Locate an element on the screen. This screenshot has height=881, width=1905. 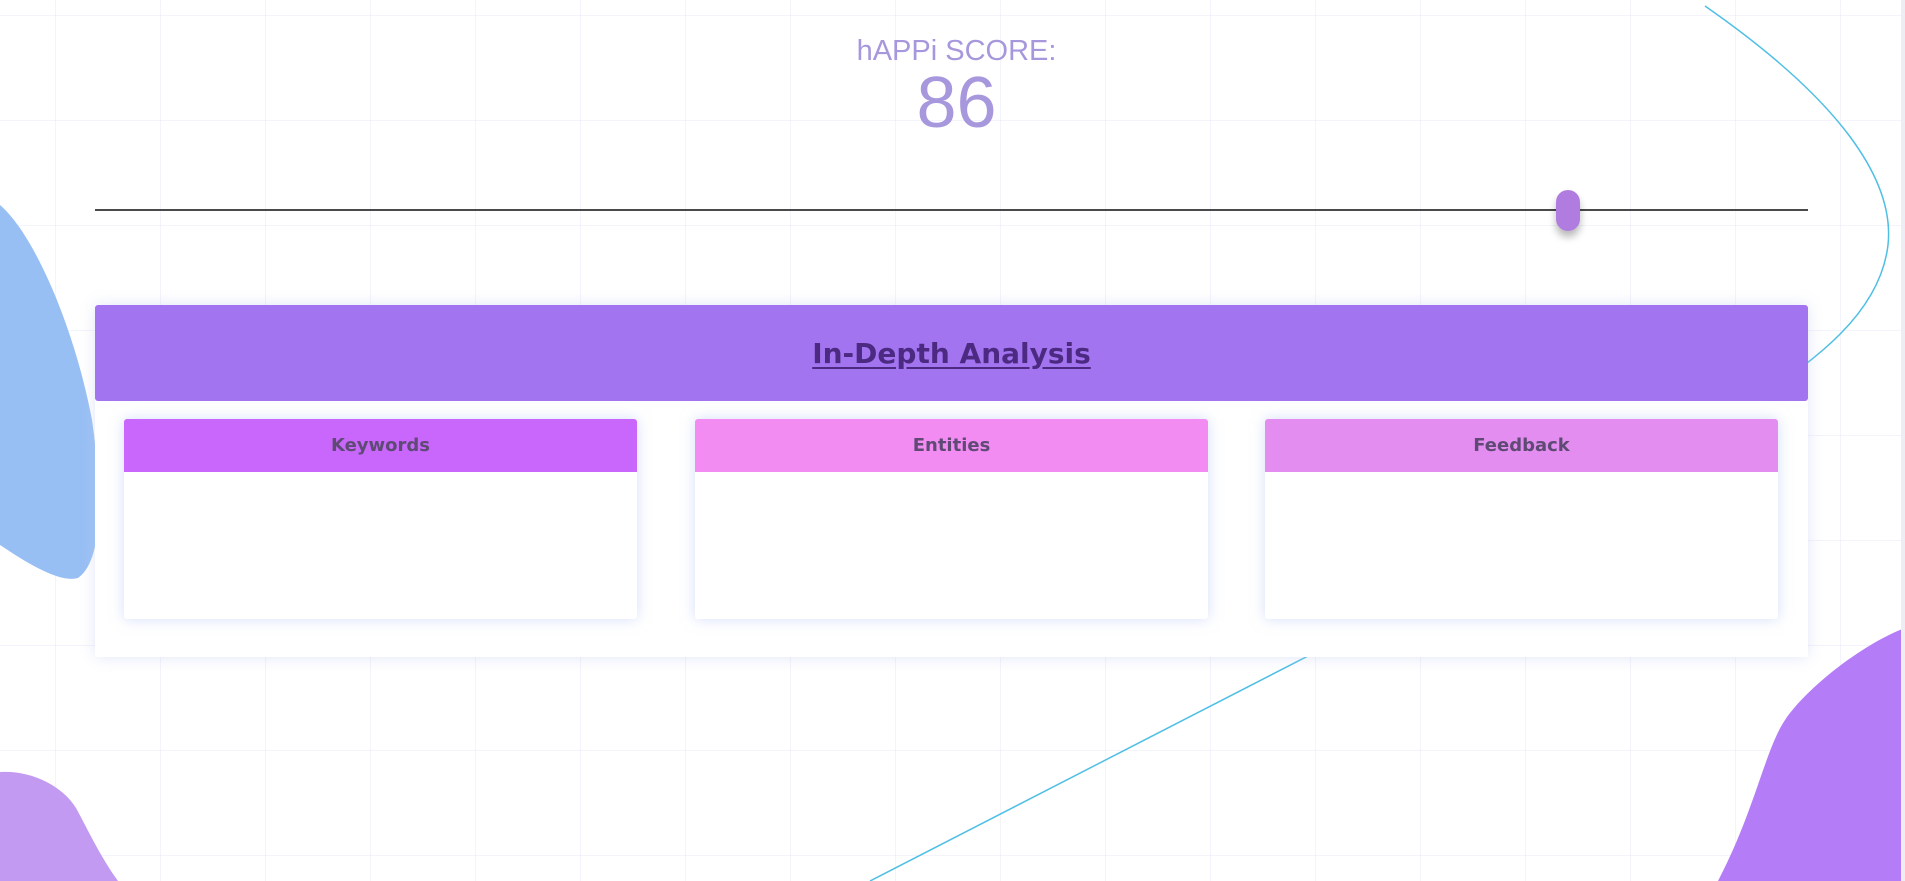
feedback-card: Feedback is located at coordinates (1521, 519).